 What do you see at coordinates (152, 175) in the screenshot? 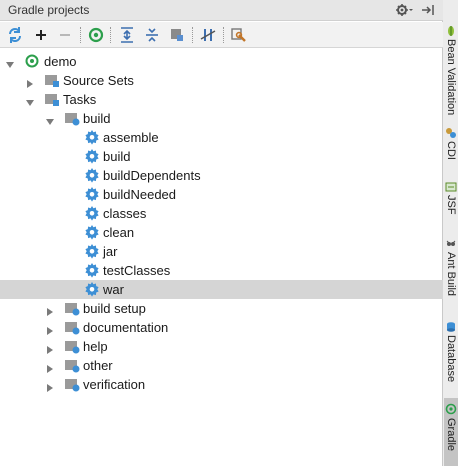
I see `tree-label: buildDependents` at bounding box center [152, 175].